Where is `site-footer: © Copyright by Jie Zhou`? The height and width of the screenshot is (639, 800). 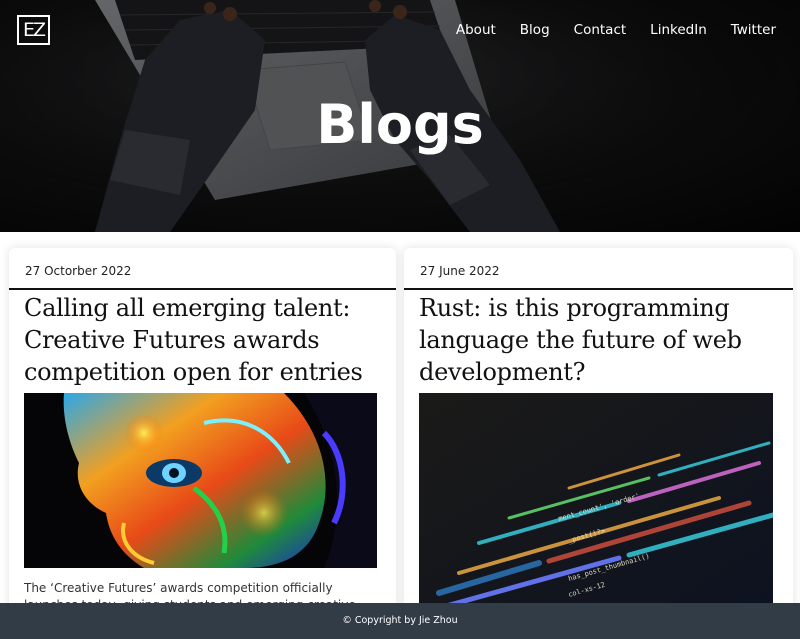 site-footer: © Copyright by Jie Zhou is located at coordinates (400, 621).